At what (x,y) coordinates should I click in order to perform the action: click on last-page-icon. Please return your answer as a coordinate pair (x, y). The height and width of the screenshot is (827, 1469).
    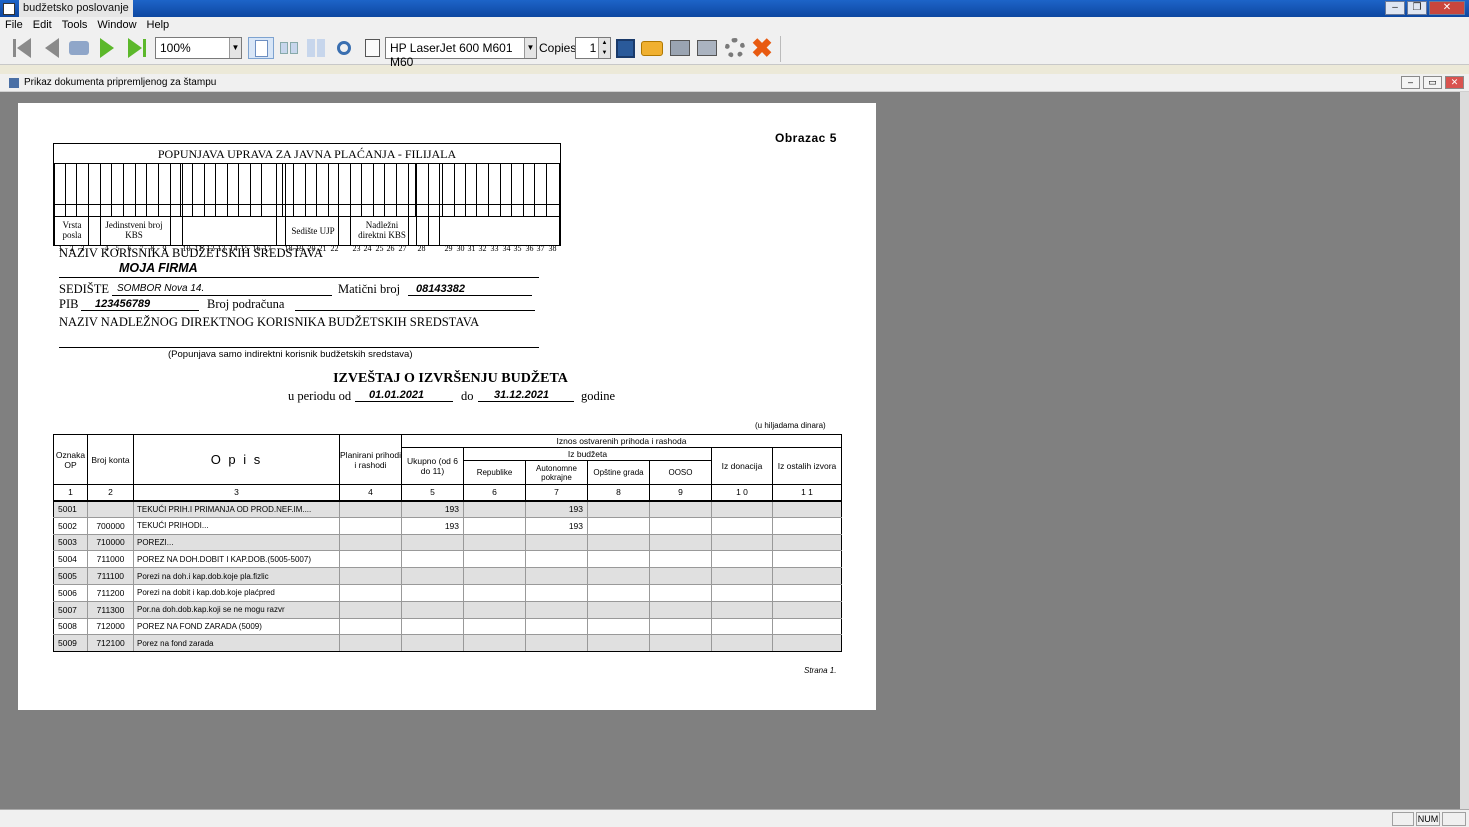
    Looking at the image, I should click on (135, 48).